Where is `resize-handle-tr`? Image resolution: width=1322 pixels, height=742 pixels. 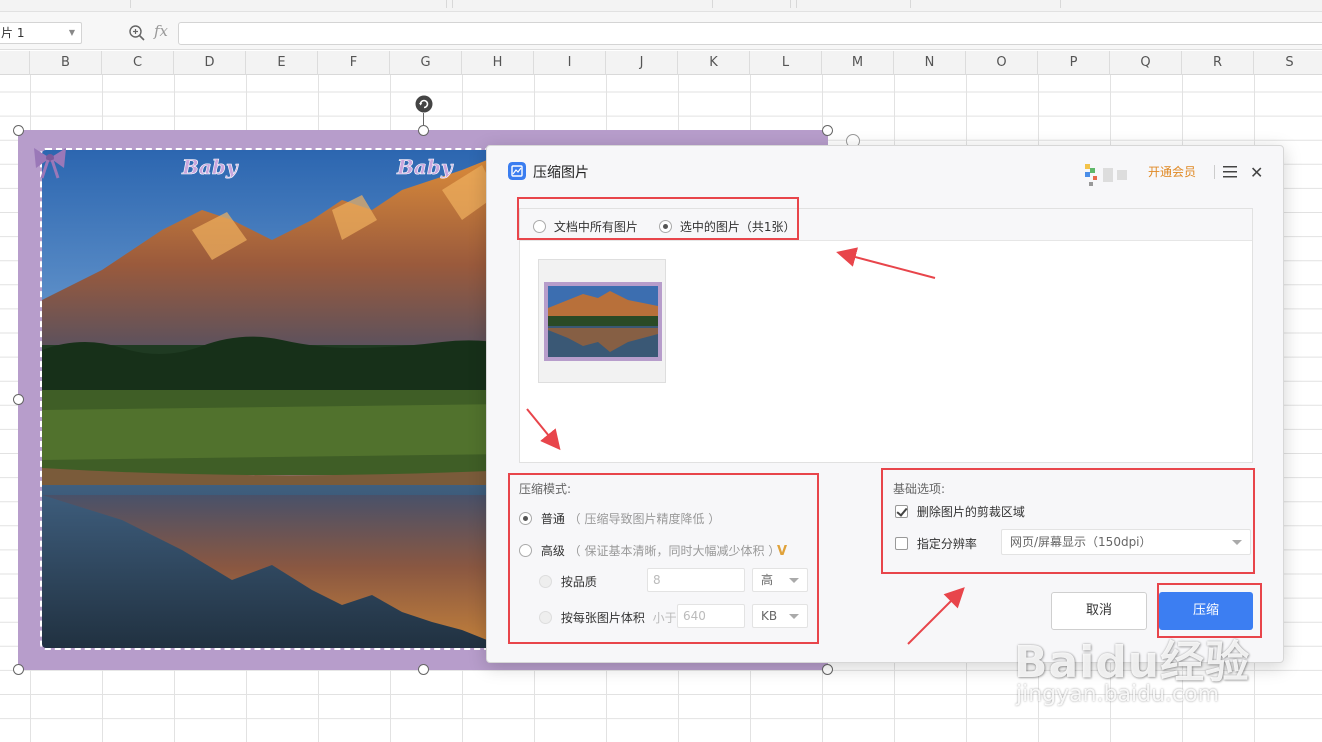 resize-handle-tr is located at coordinates (827, 130).